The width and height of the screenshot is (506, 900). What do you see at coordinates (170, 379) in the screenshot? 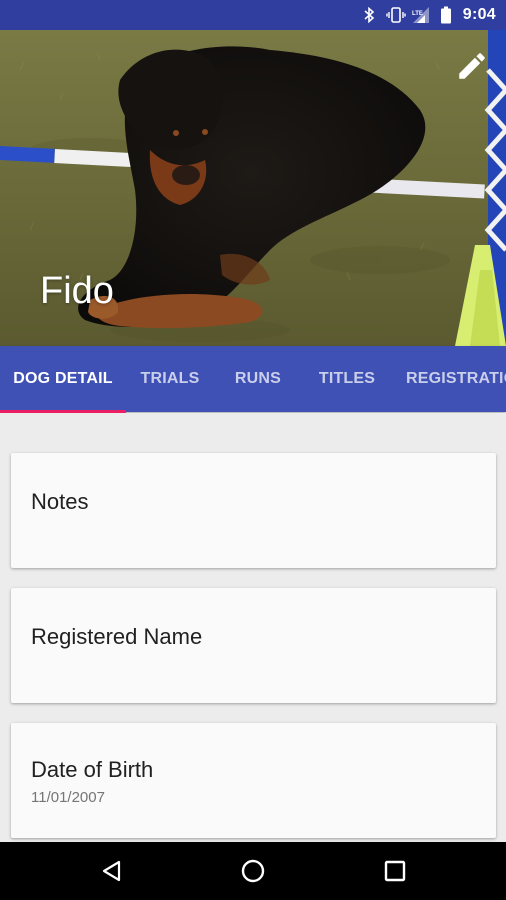
I see `tab-trials: TRIALS` at bounding box center [170, 379].